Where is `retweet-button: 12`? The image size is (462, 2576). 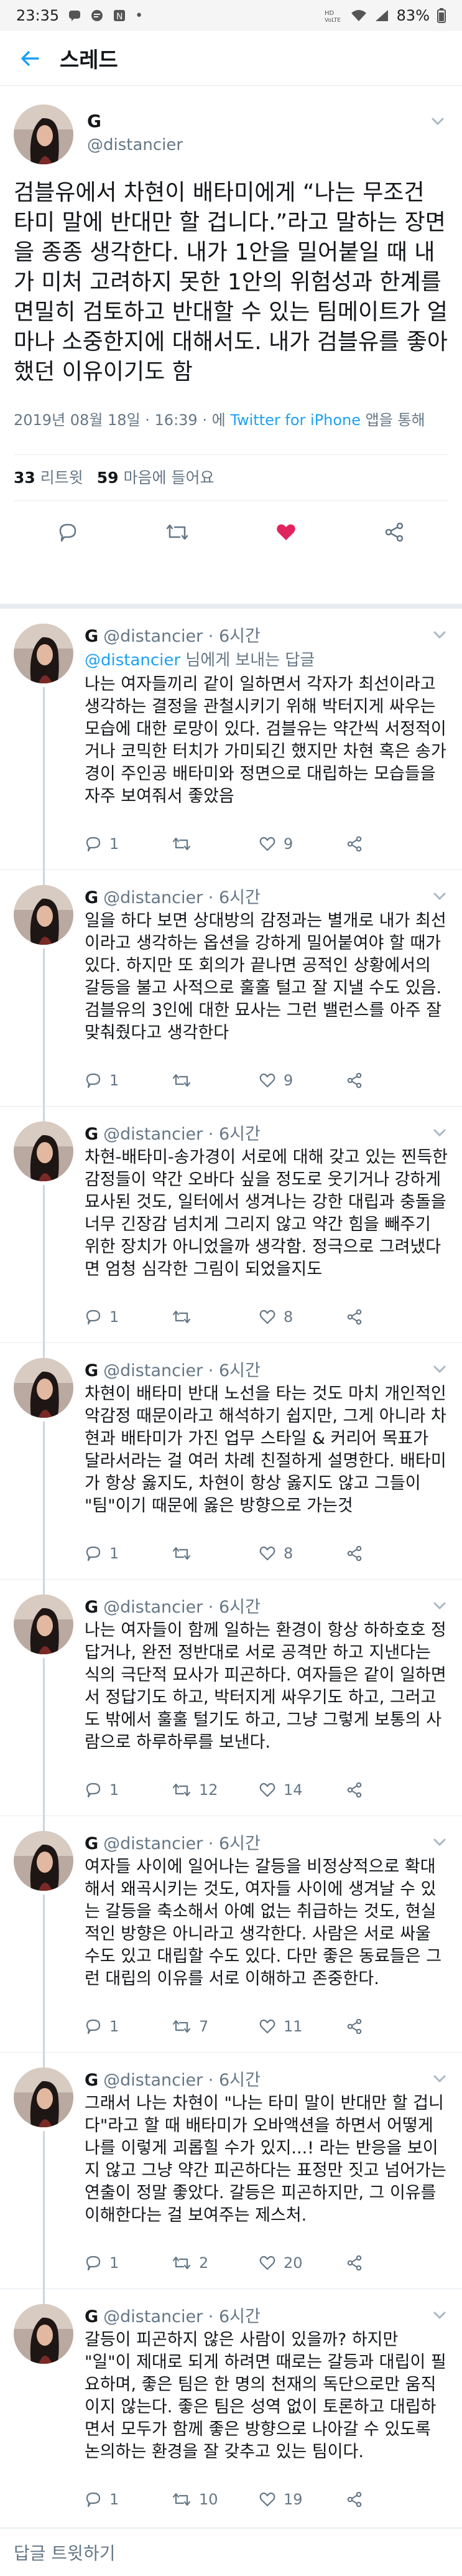 retweet-button: 12 is located at coordinates (215, 1790).